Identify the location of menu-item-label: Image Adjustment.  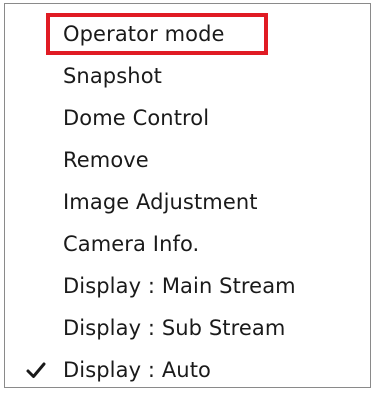
(160, 202).